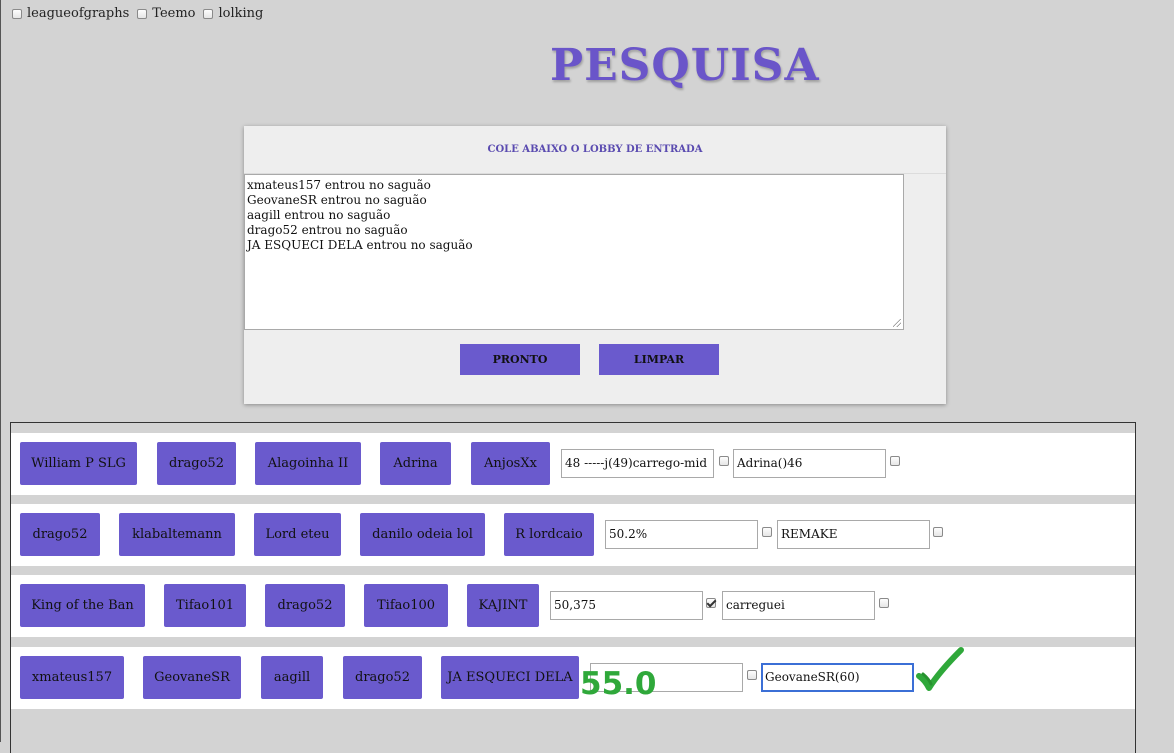  Describe the element at coordinates (192, 677) in the screenshot. I see `player-button: GeovaneSR` at that location.